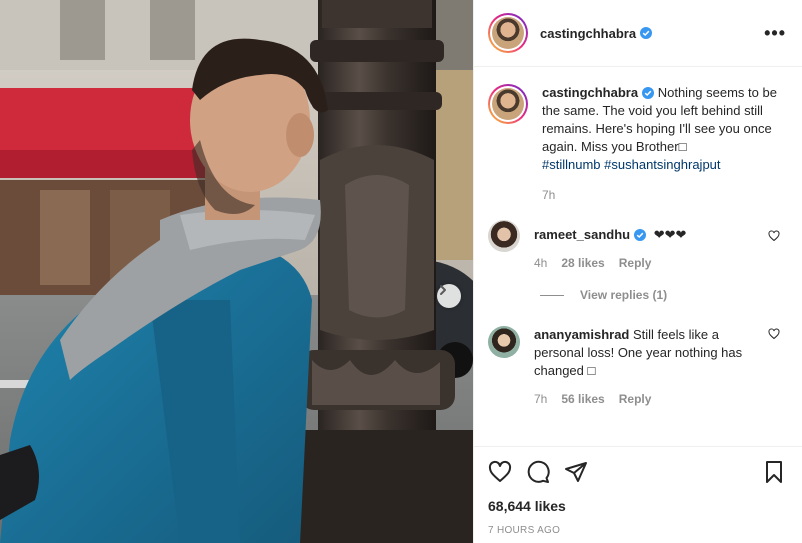  Describe the element at coordinates (638, 491) in the screenshot. I see `post-actions: 68,644 likes 7 HOURS AGO` at that location.